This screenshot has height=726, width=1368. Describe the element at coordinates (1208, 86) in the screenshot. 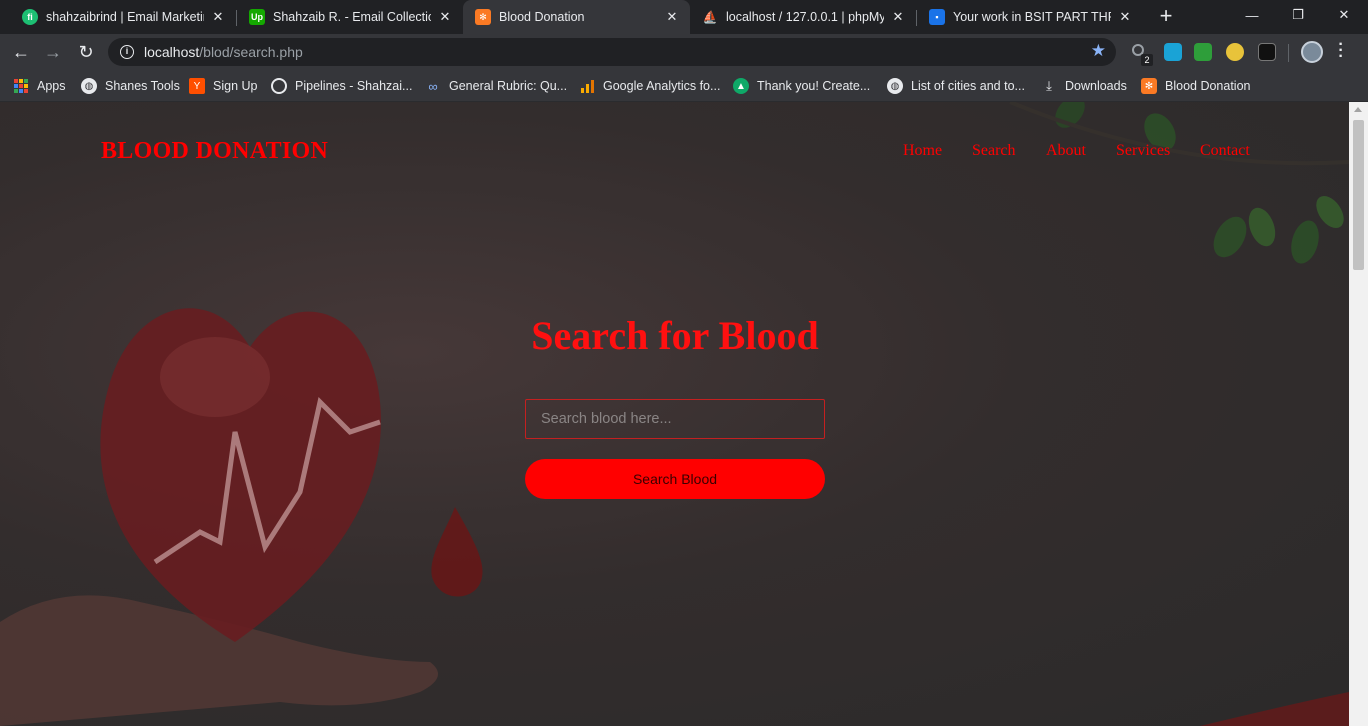

I see `bookmark-label: Blood Donation` at that location.